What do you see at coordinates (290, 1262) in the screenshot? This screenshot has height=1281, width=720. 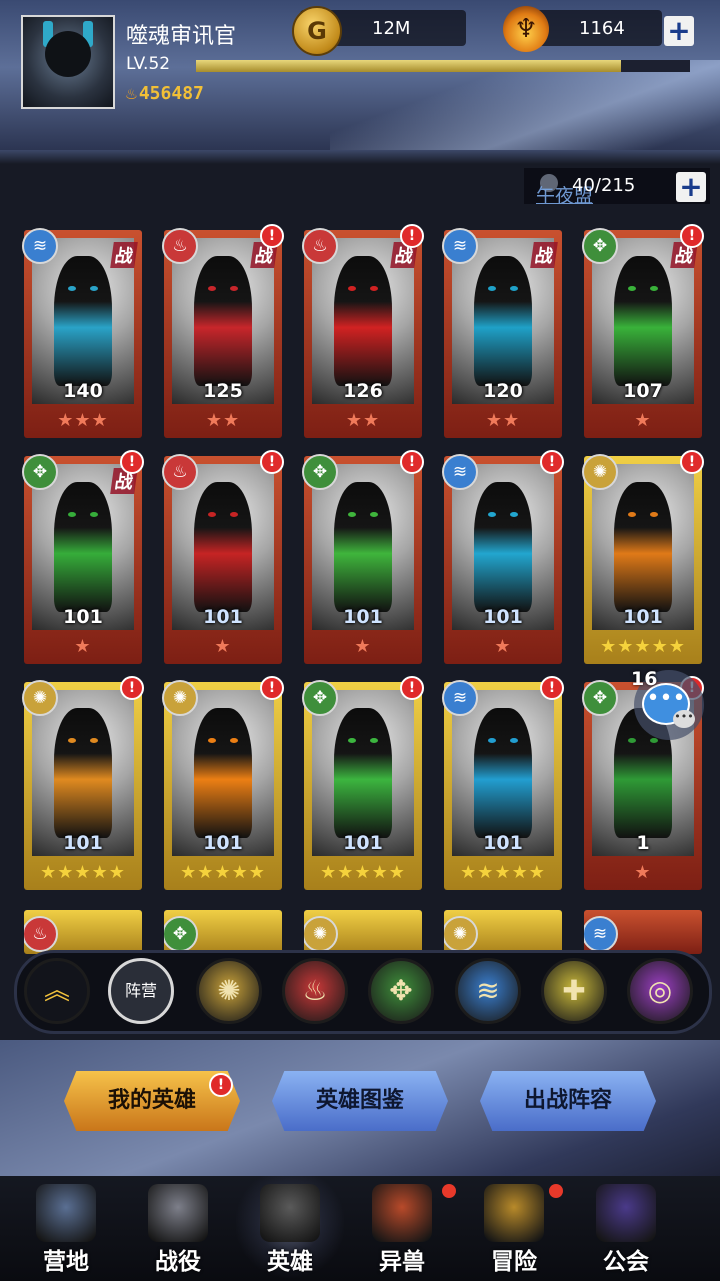 I see `nav-label: 英雄` at bounding box center [290, 1262].